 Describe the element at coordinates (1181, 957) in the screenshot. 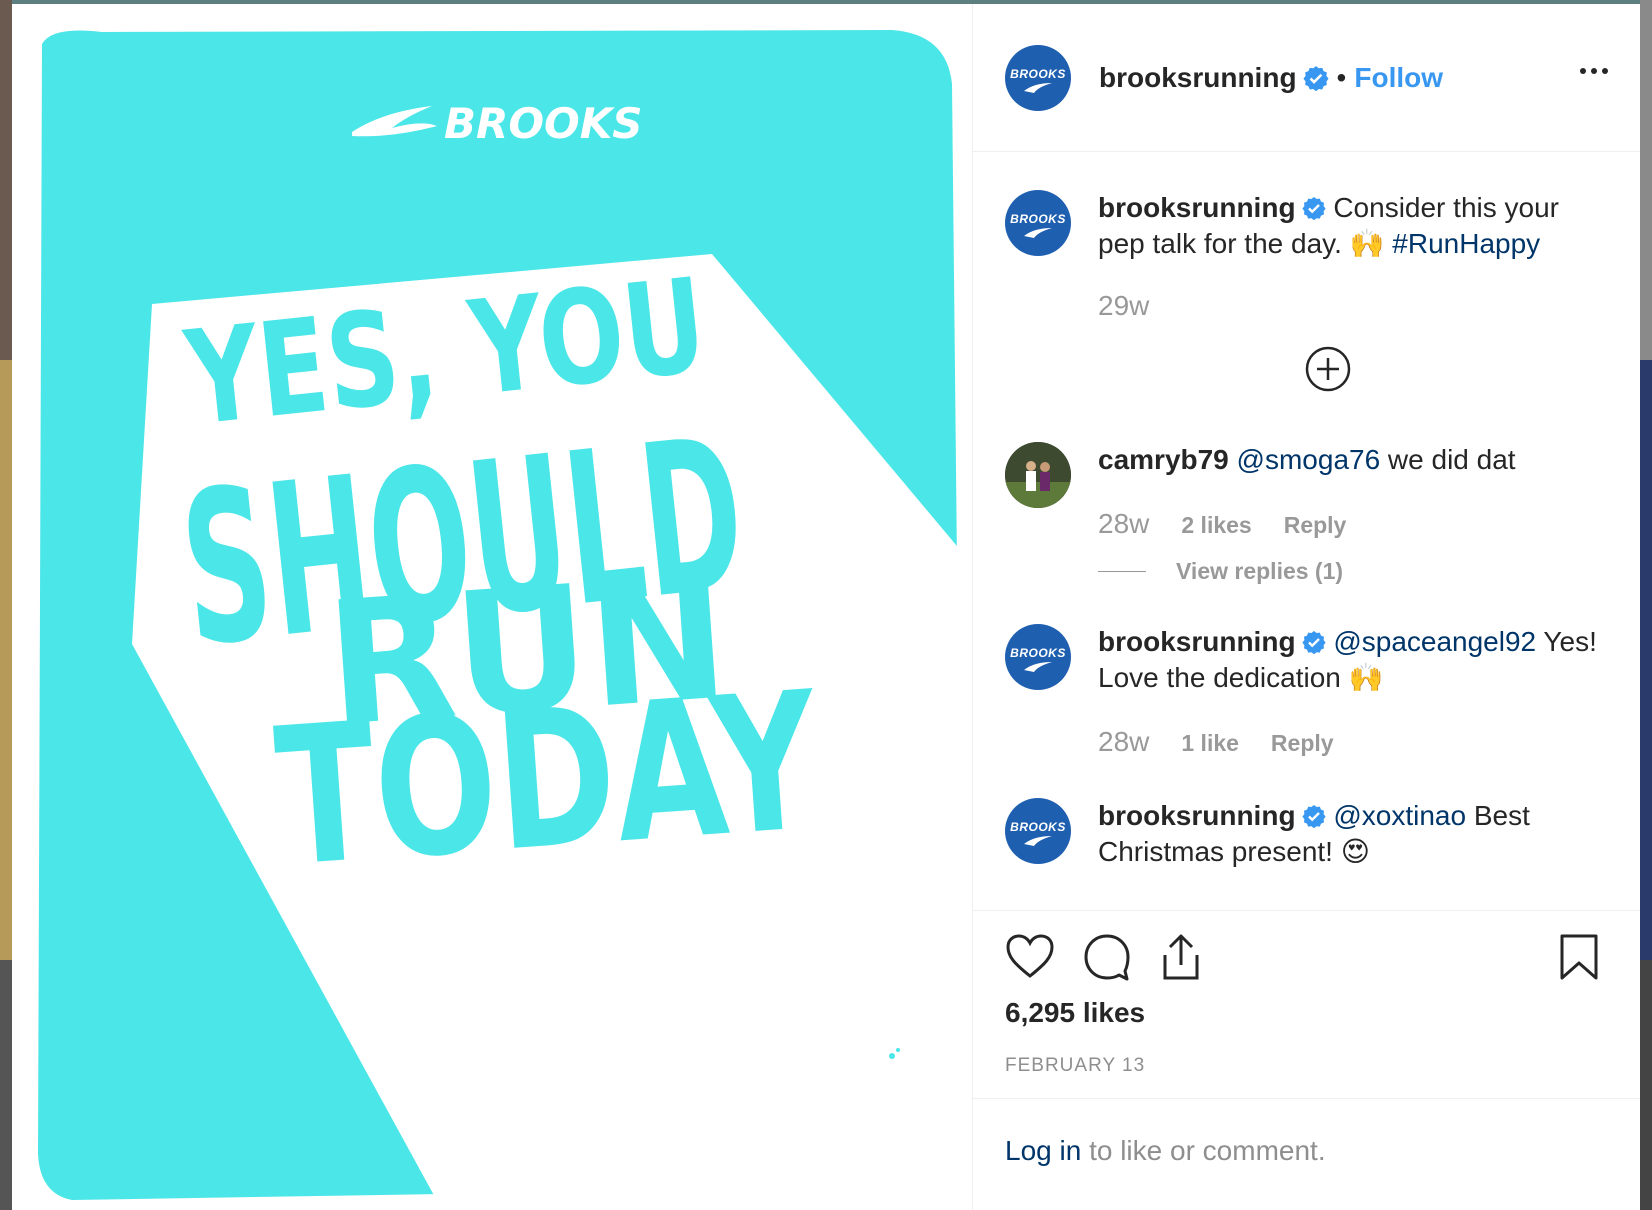

I see `share-icon` at that location.